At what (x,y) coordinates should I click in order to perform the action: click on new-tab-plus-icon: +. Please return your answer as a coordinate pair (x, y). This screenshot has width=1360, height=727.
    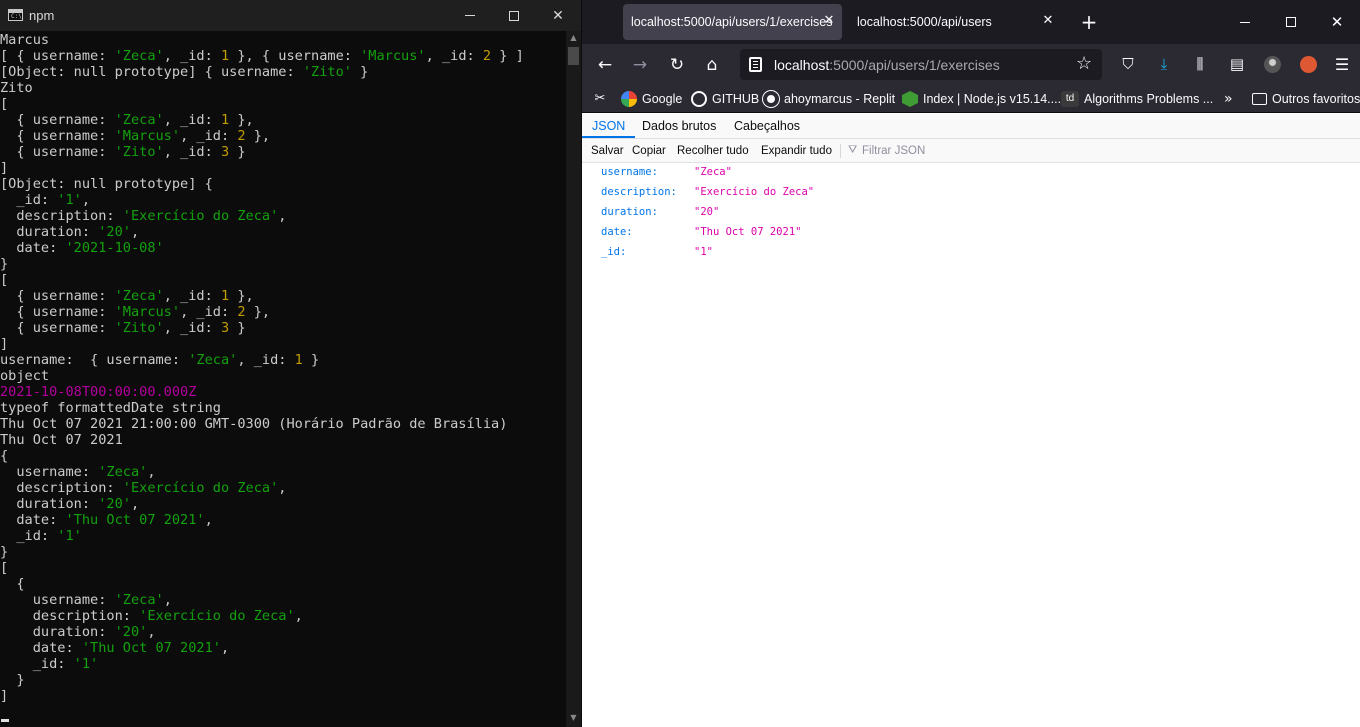
    Looking at the image, I should click on (1089, 22).